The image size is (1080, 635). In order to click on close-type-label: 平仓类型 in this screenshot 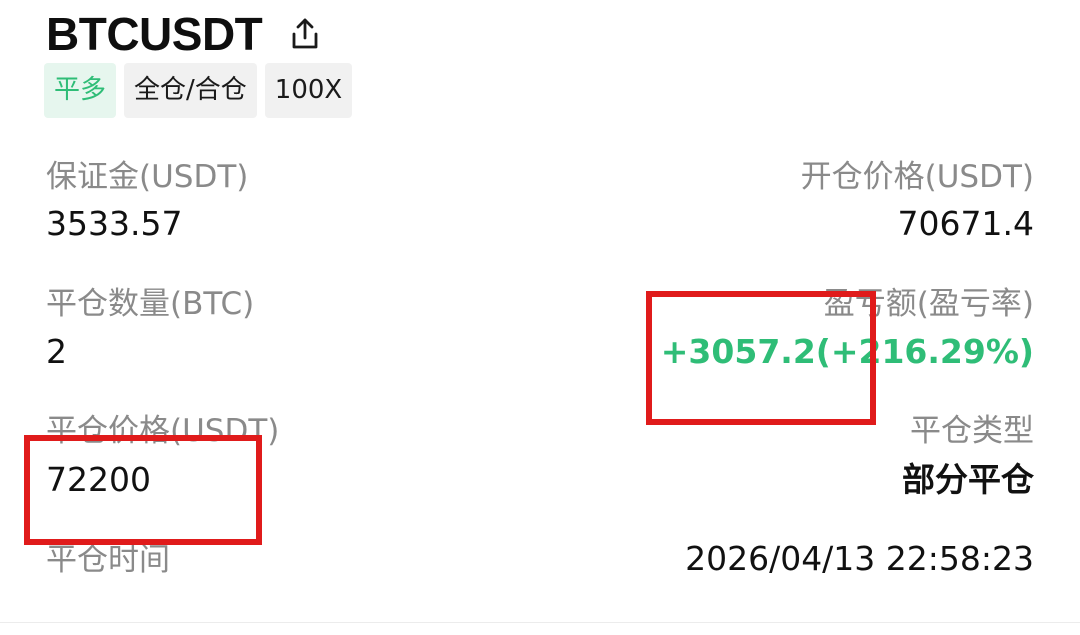, I will do `click(972, 431)`.